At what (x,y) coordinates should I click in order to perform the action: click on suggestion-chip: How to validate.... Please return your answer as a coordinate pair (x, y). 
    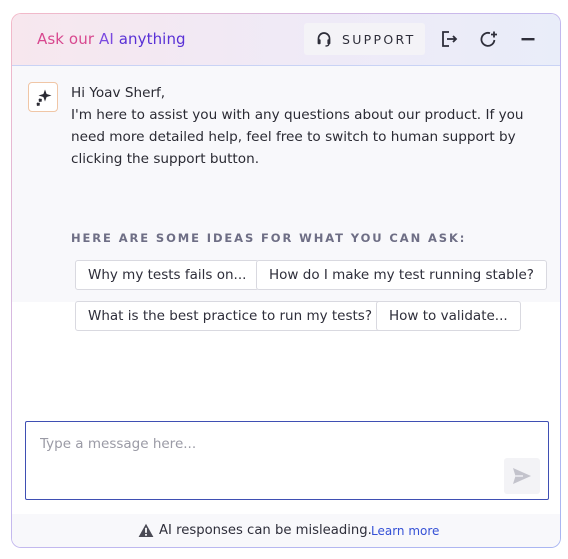
    Looking at the image, I should click on (448, 316).